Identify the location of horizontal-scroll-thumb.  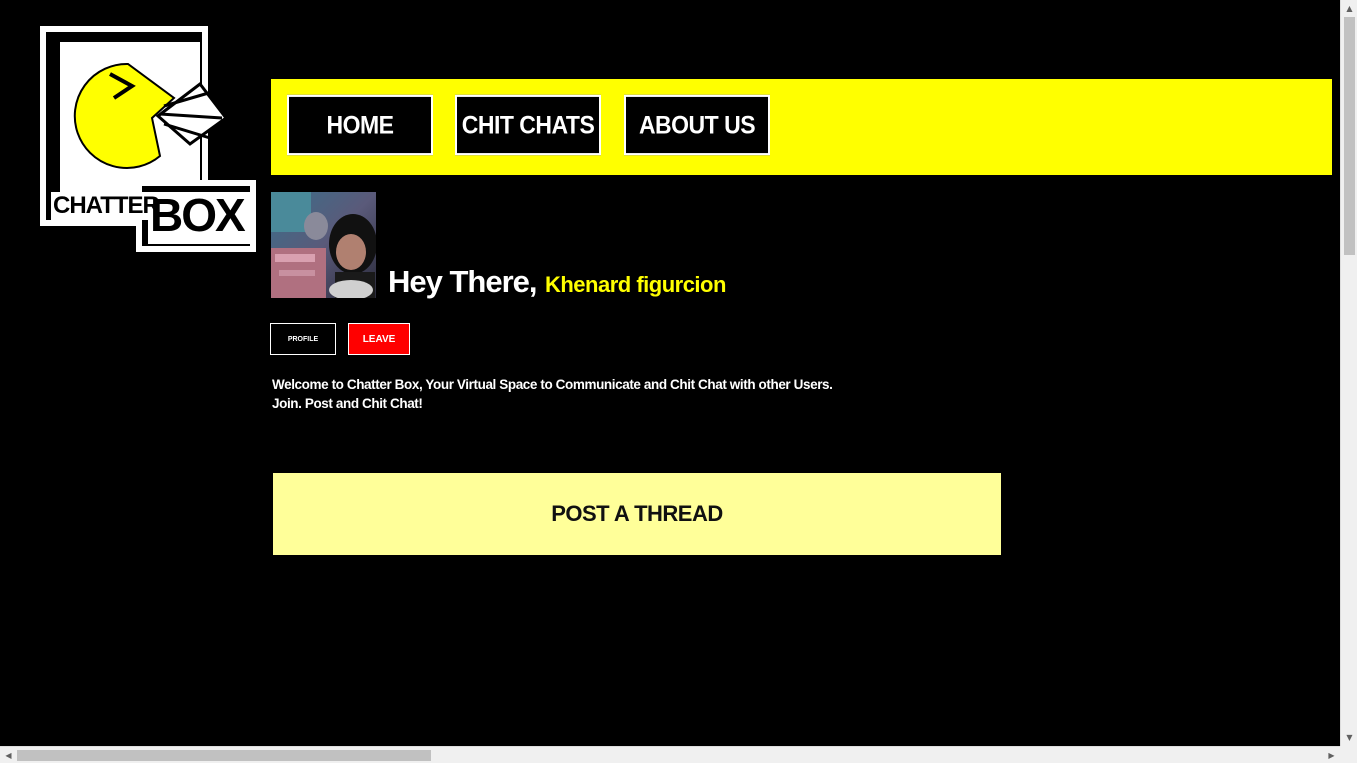
(224, 755).